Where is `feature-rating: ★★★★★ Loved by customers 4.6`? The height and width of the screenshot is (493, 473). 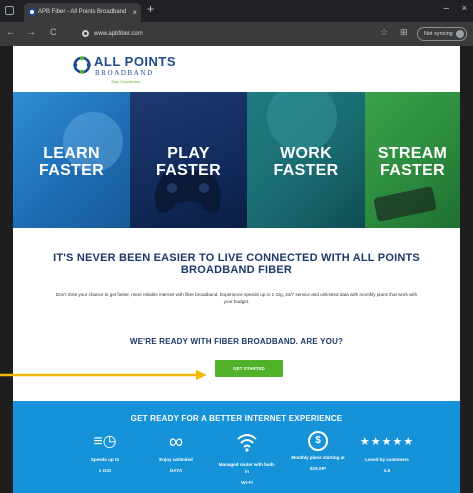 feature-rating: ★★★★★ Loved by customers 4.6 is located at coordinates (387, 452).